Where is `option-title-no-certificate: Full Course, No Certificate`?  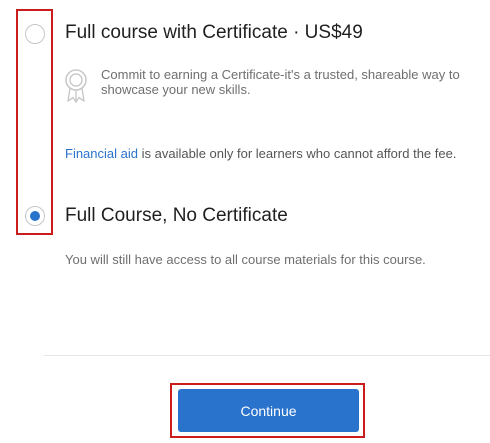 option-title-no-certificate: Full Course, No Certificate is located at coordinates (176, 215).